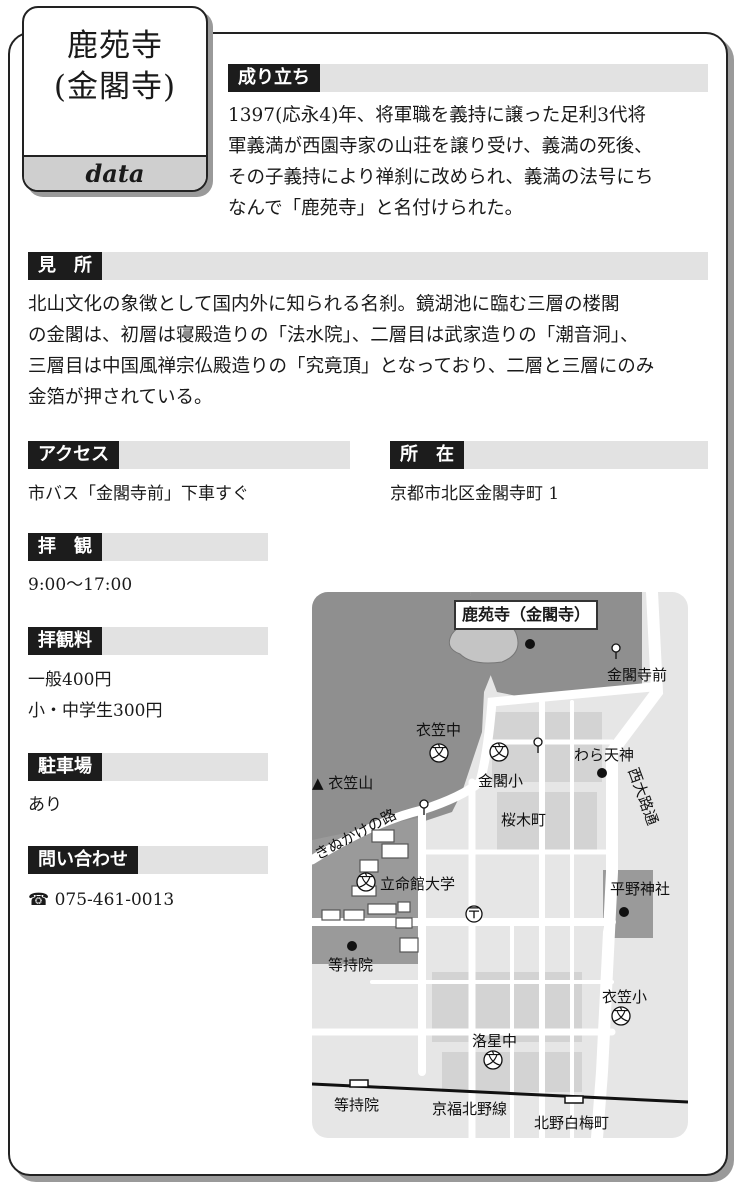 The height and width of the screenshot is (1186, 737). Describe the element at coordinates (530, 644) in the screenshot. I see `kinkakuji-marker` at that location.